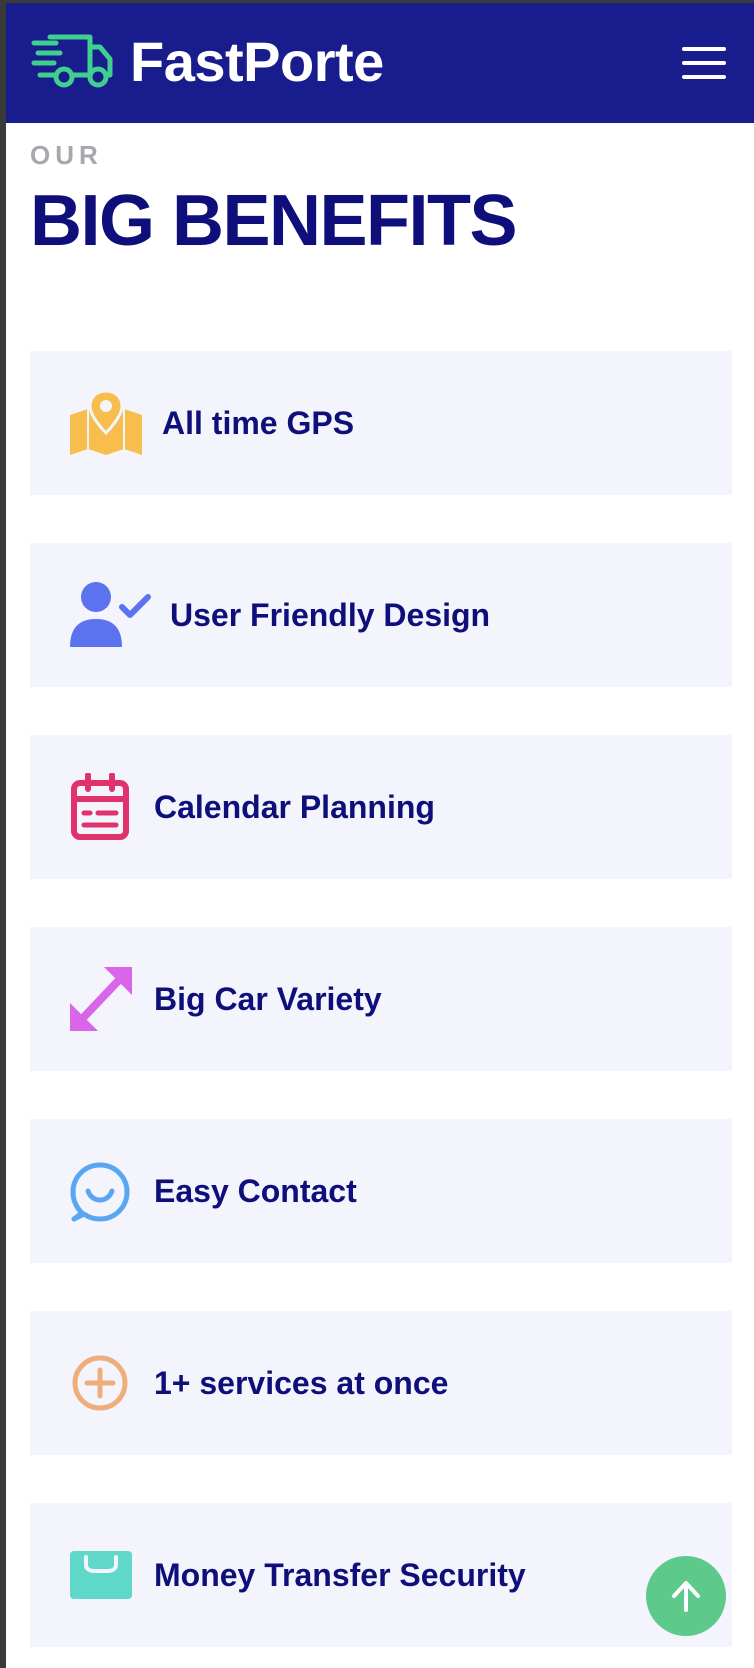  Describe the element at coordinates (258, 423) in the screenshot. I see `benefit-label: All time GPS` at that location.